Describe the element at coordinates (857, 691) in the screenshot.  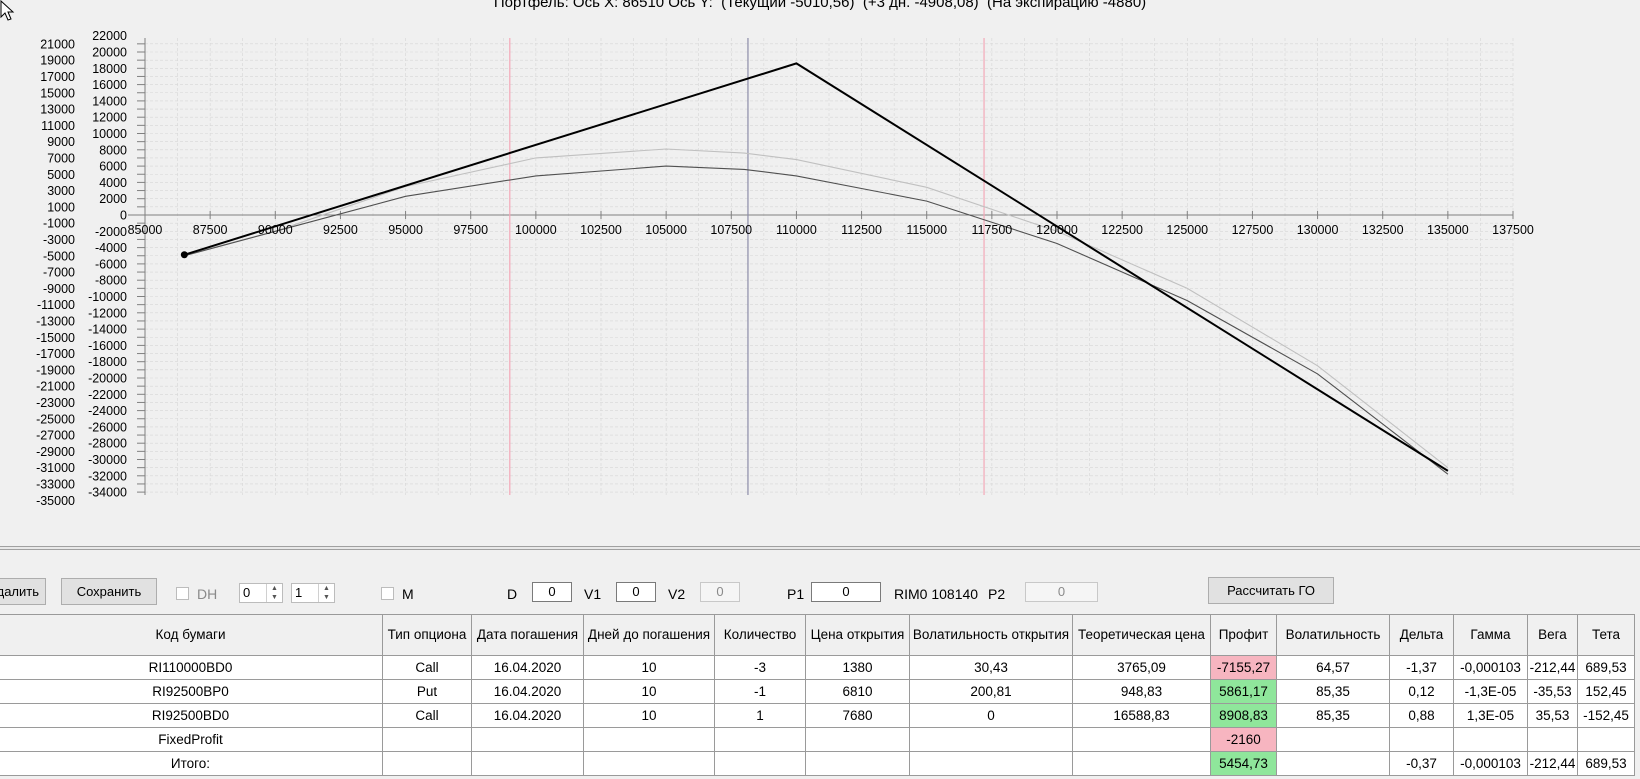
I see `table-cell: 6810` at that location.